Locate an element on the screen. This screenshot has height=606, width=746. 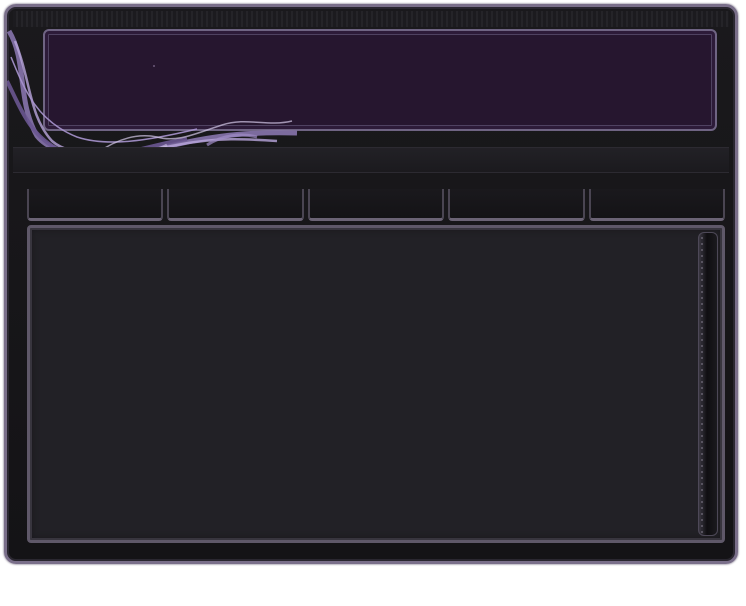
frame-top-trim is located at coordinates (371, 19).